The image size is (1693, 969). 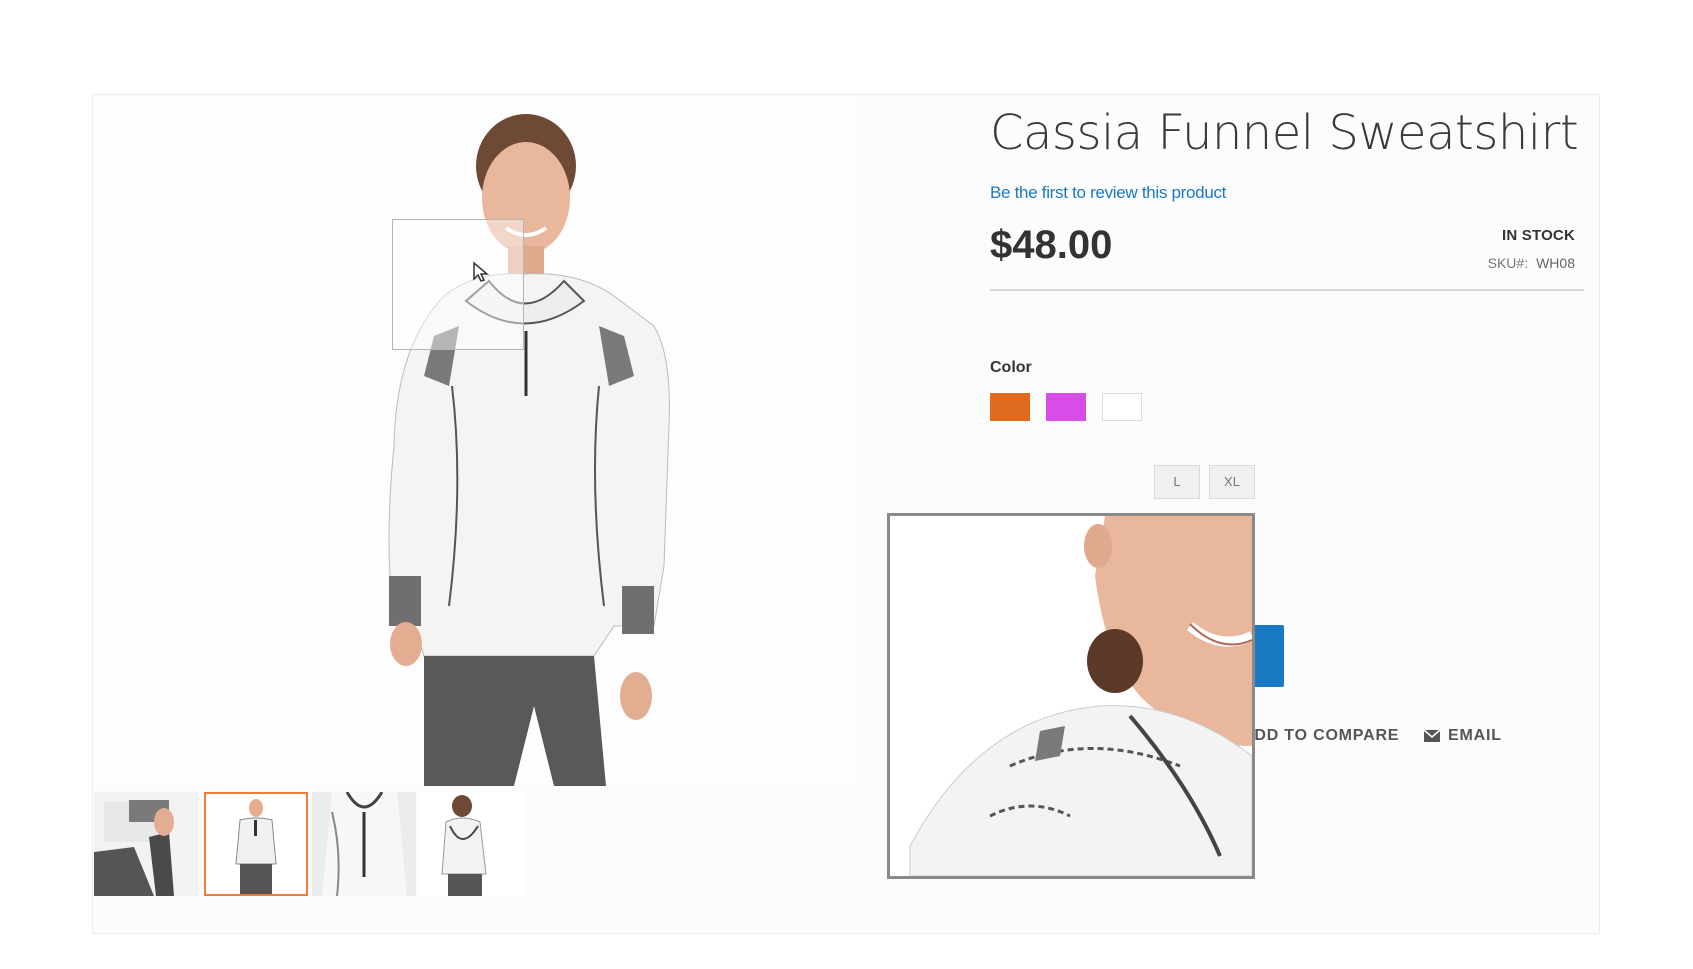 What do you see at coordinates (1287, 290) in the screenshot?
I see `divider` at bounding box center [1287, 290].